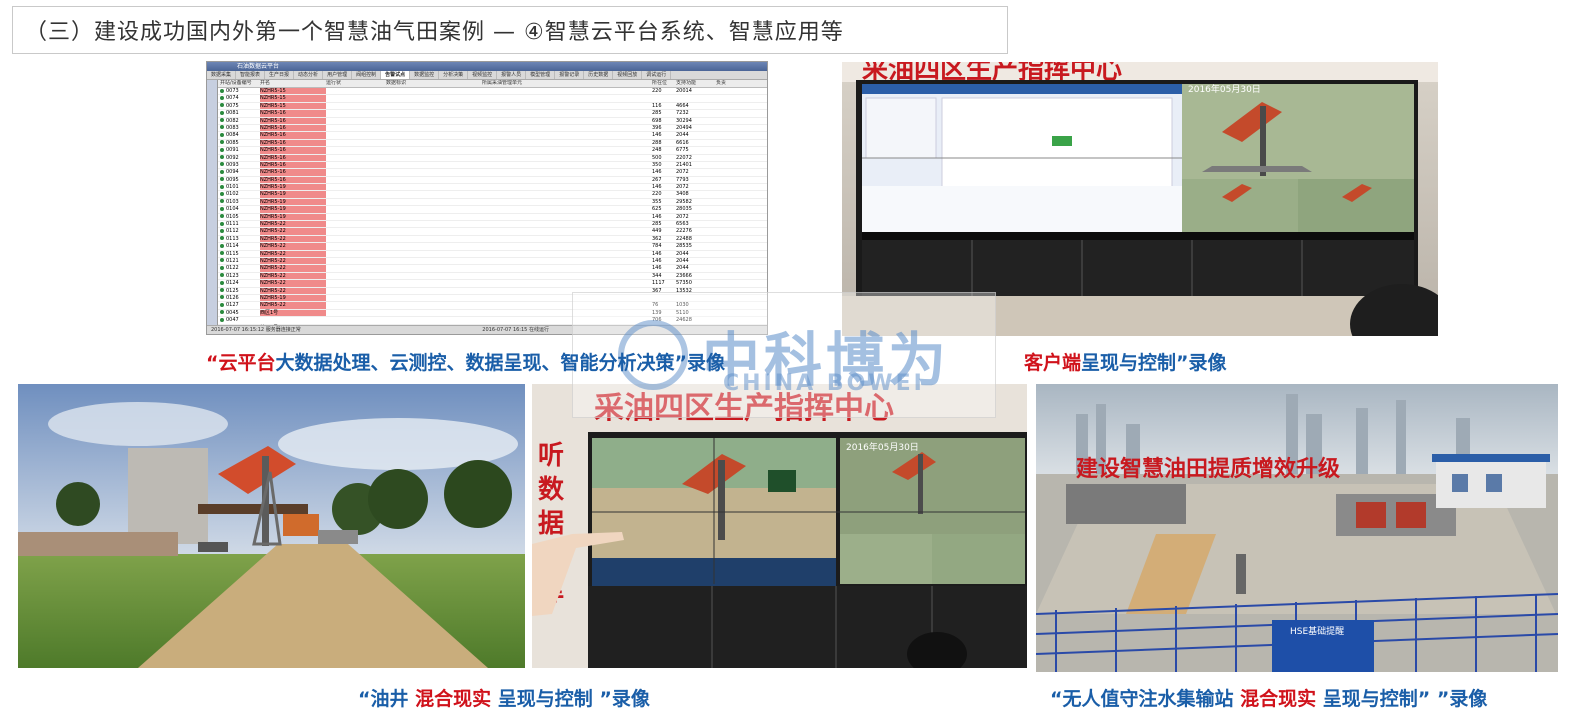  I want to click on software-tab: 报警记录, so click(570, 75).